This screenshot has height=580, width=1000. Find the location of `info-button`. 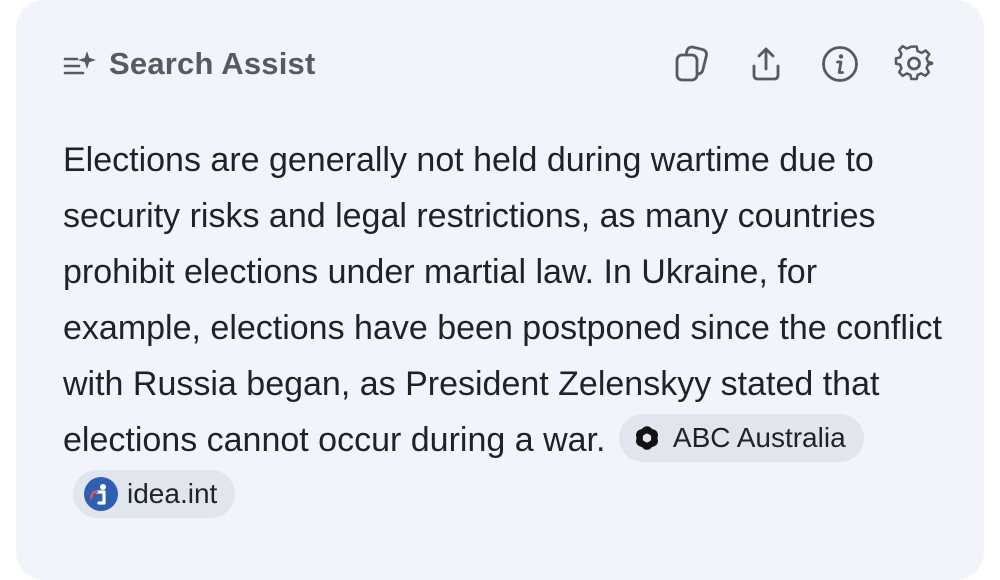

info-button is located at coordinates (840, 64).